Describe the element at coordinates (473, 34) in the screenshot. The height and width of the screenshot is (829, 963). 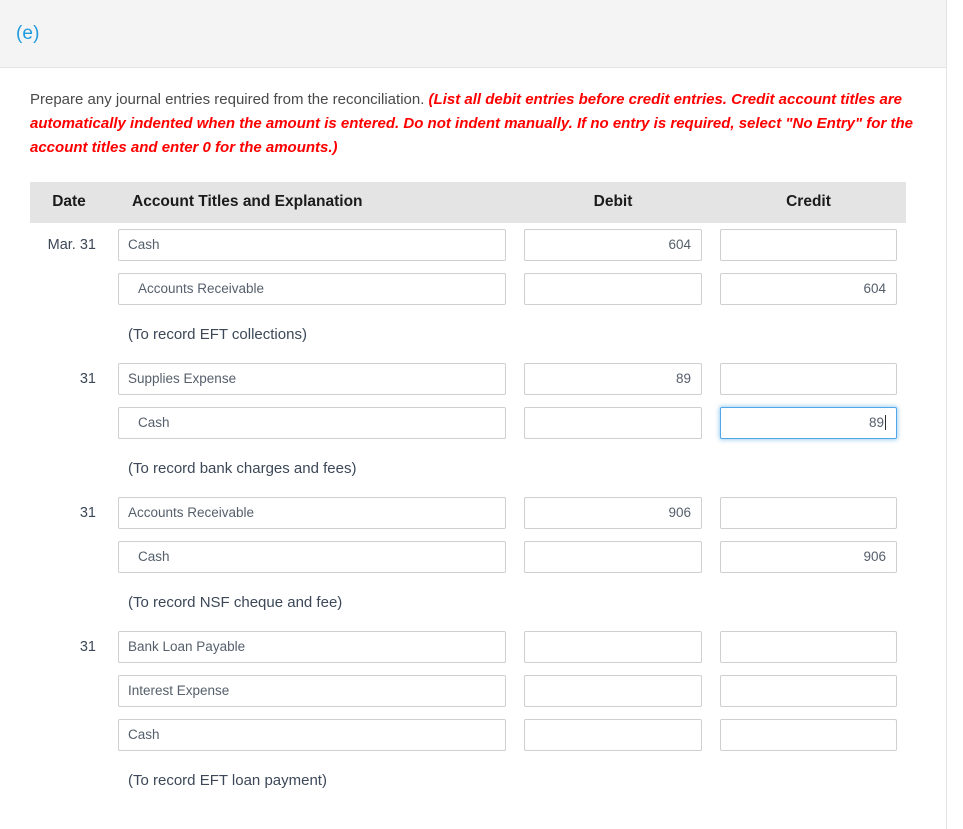
I see `panel-header: (e)` at that location.